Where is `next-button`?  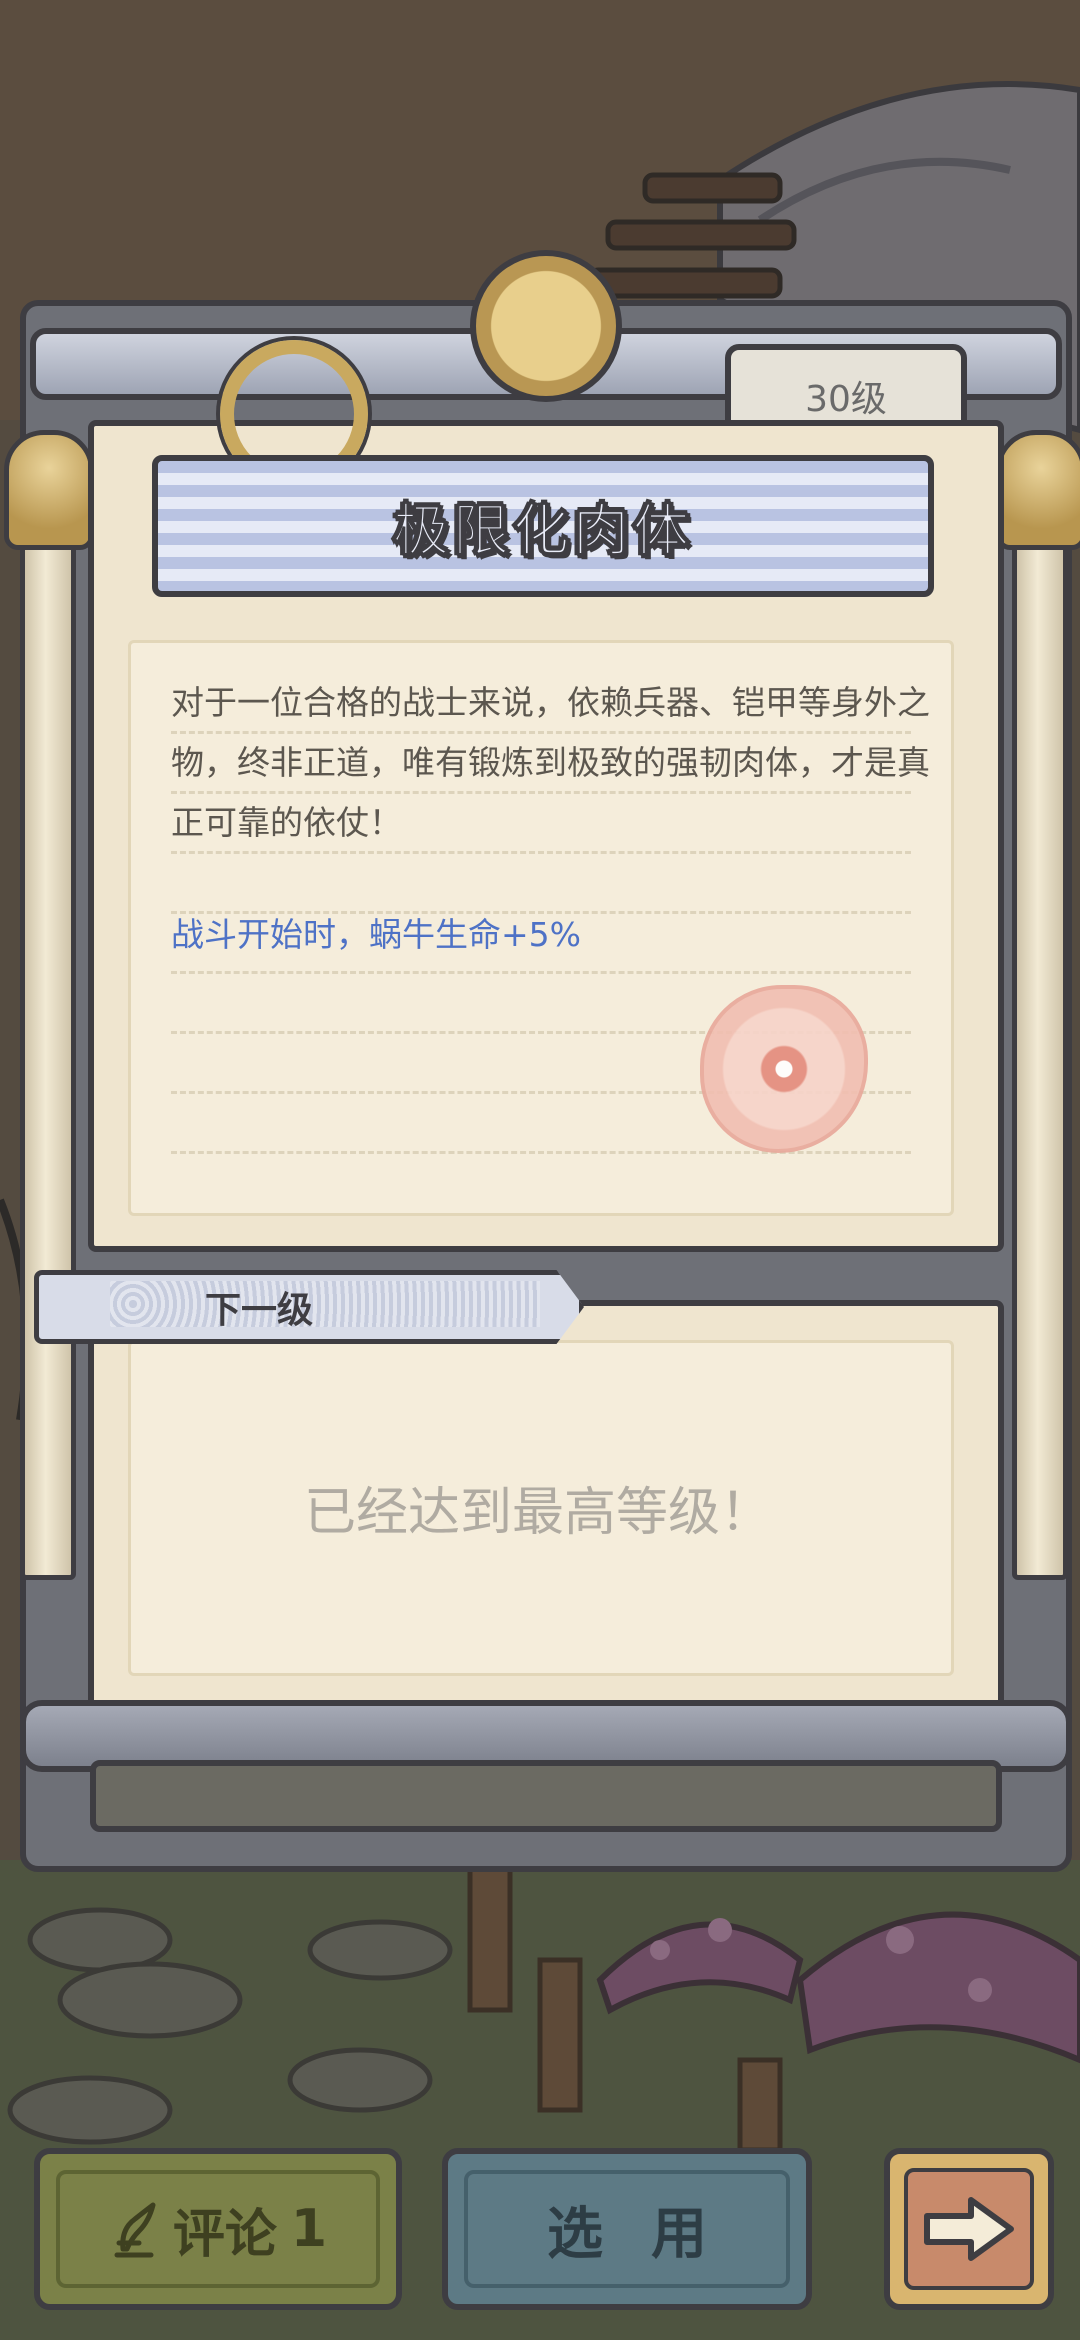
next-button is located at coordinates (969, 2229).